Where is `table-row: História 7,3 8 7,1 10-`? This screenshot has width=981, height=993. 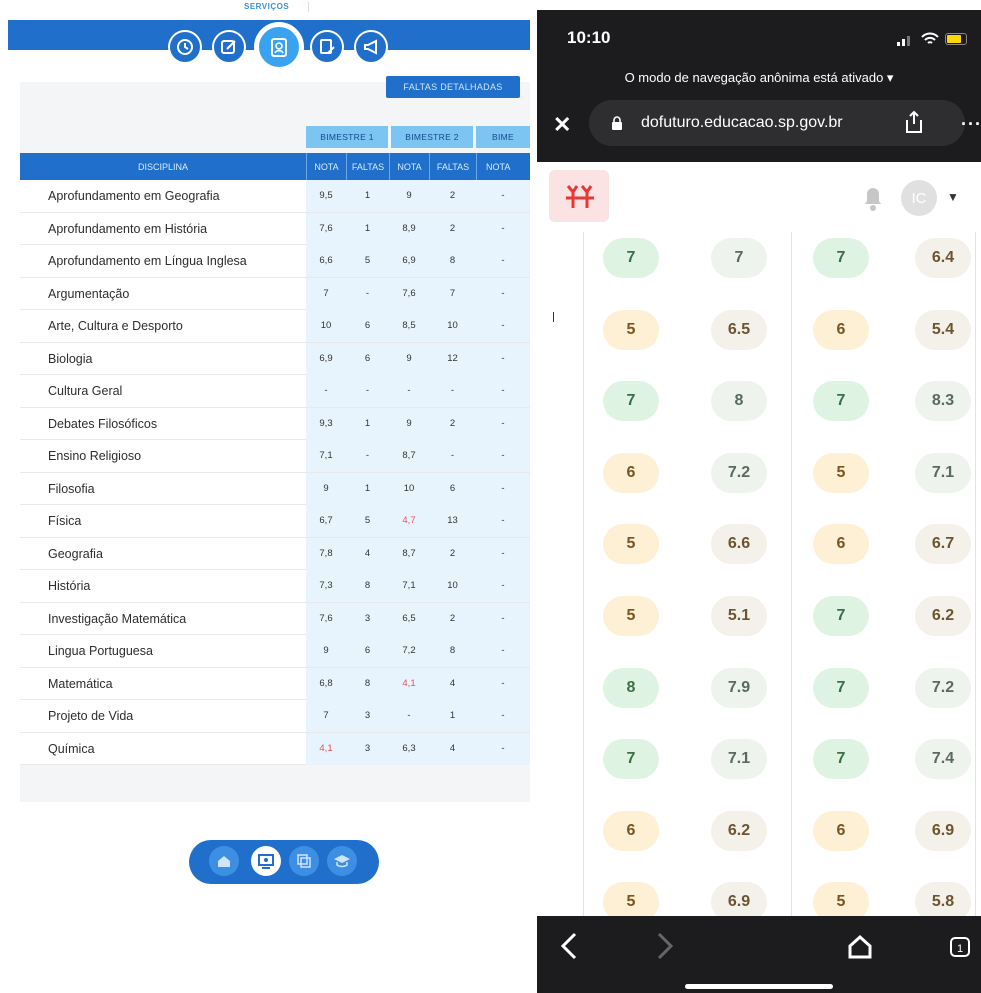
table-row: História 7,3 8 7,1 10- is located at coordinates (275, 586).